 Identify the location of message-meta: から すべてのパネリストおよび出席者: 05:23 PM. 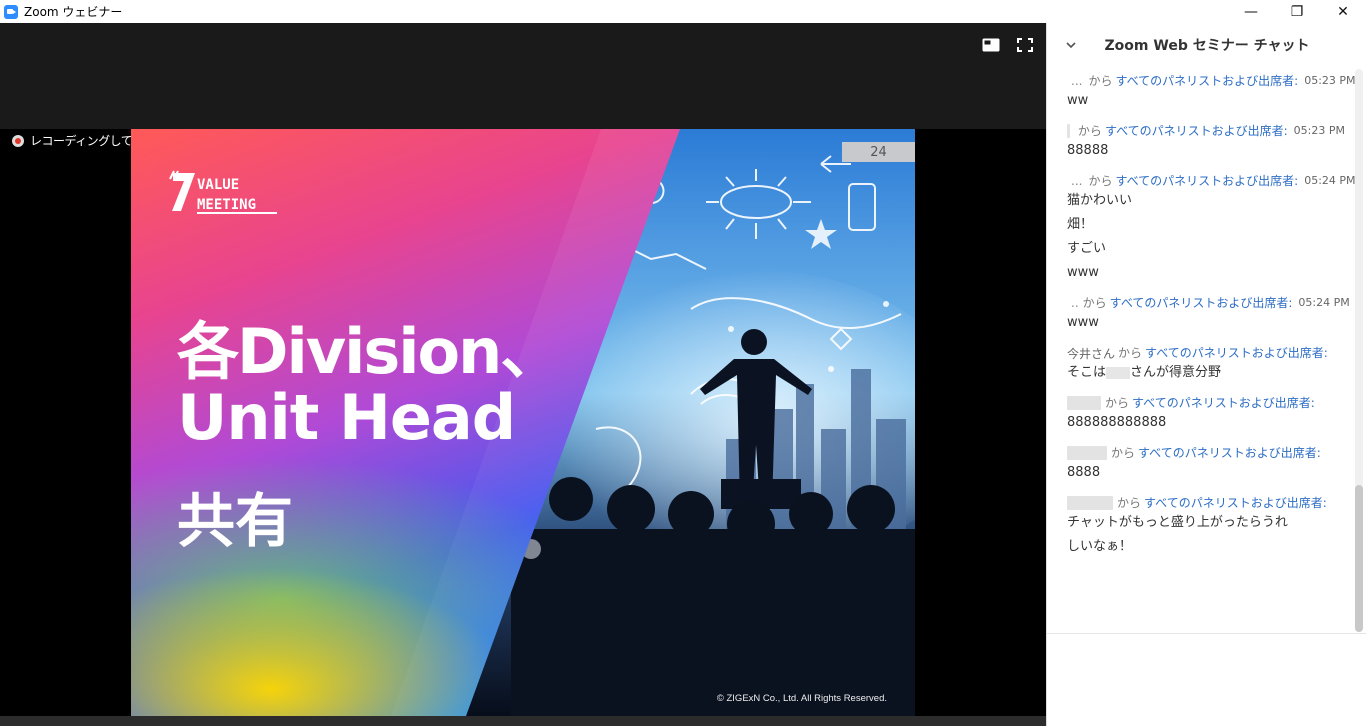
(1206, 131).